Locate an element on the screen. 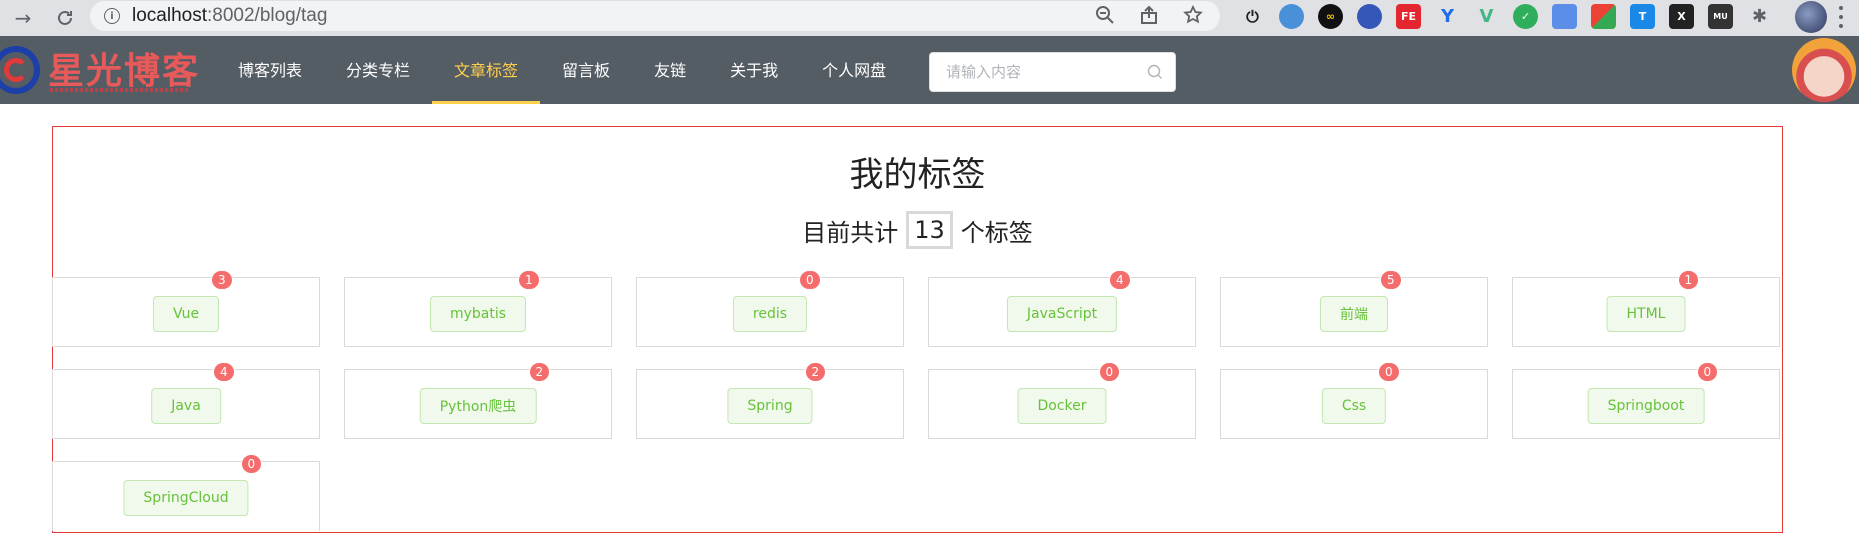 The image size is (1859, 555). nav-item: 留言板 is located at coordinates (586, 70).